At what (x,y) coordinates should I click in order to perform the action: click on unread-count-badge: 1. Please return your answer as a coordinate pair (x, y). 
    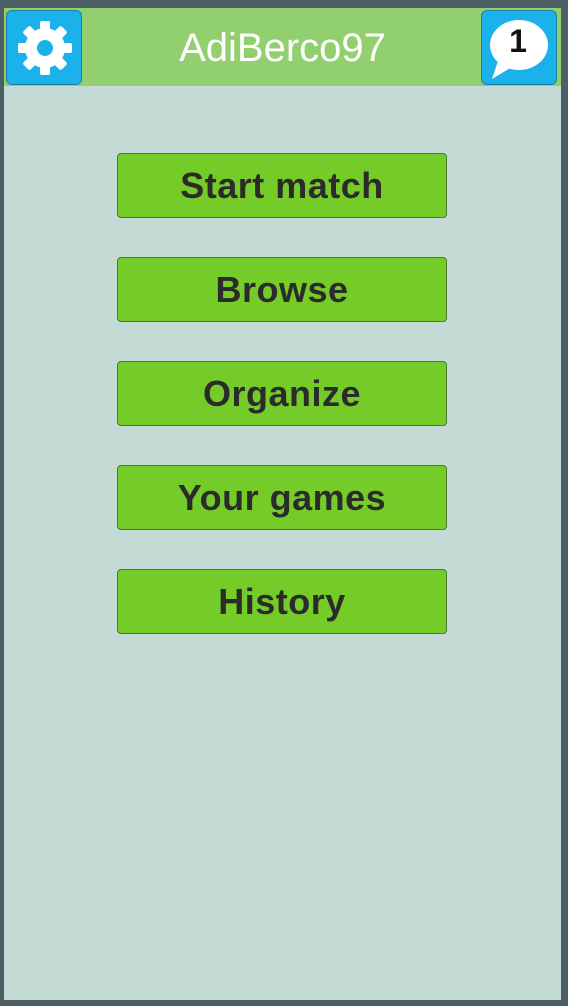
    Looking at the image, I should click on (518, 41).